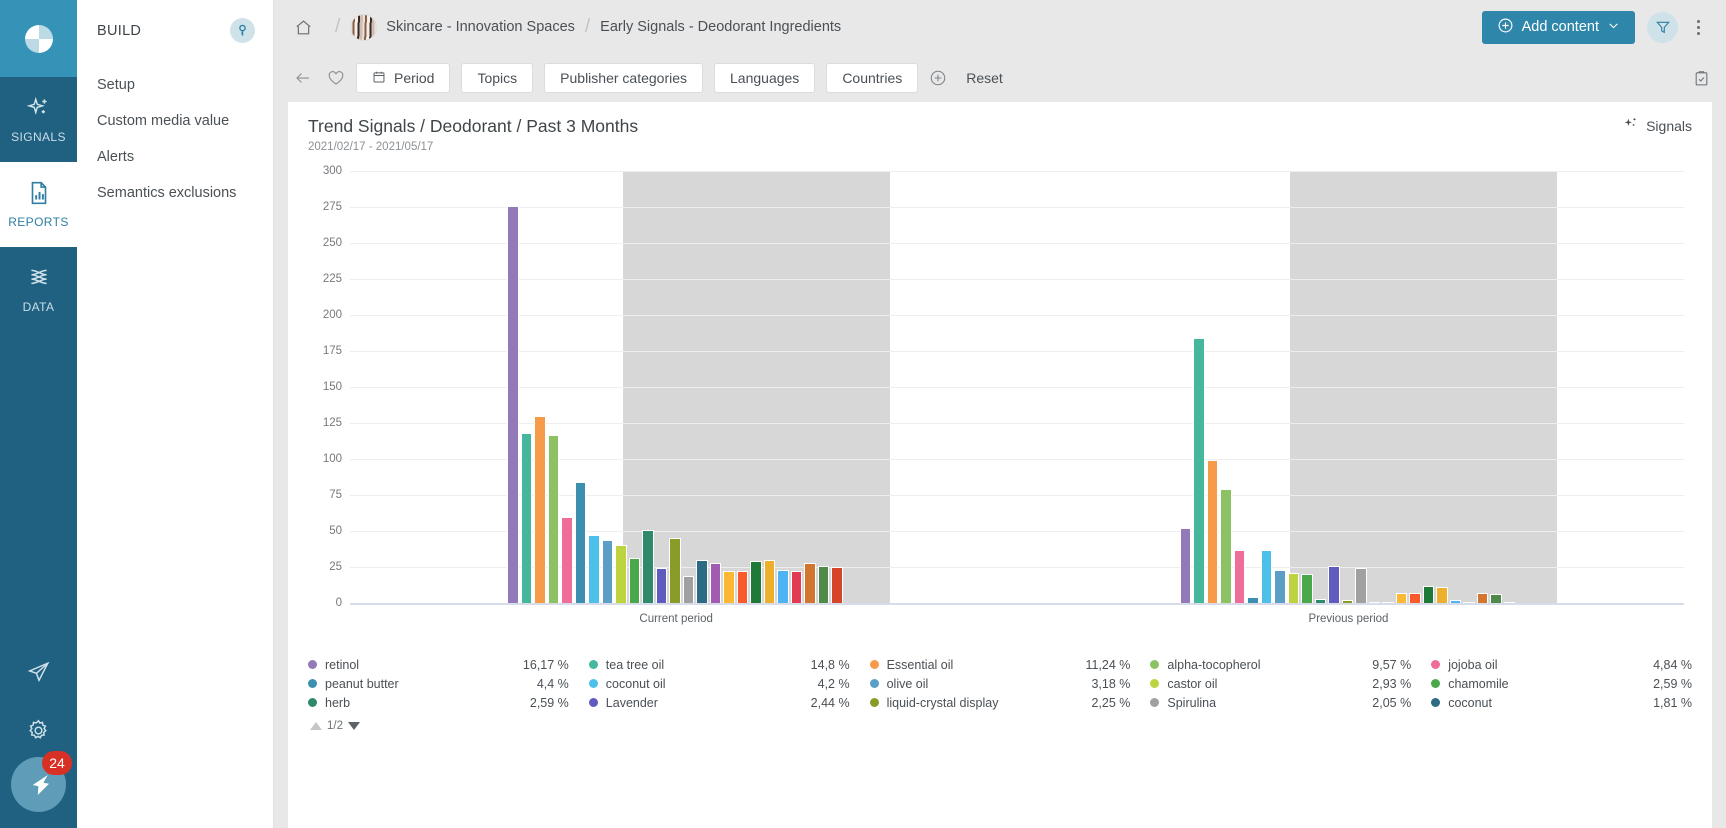  Describe the element at coordinates (1558, 27) in the screenshot. I see `add-content-button: Add content` at that location.